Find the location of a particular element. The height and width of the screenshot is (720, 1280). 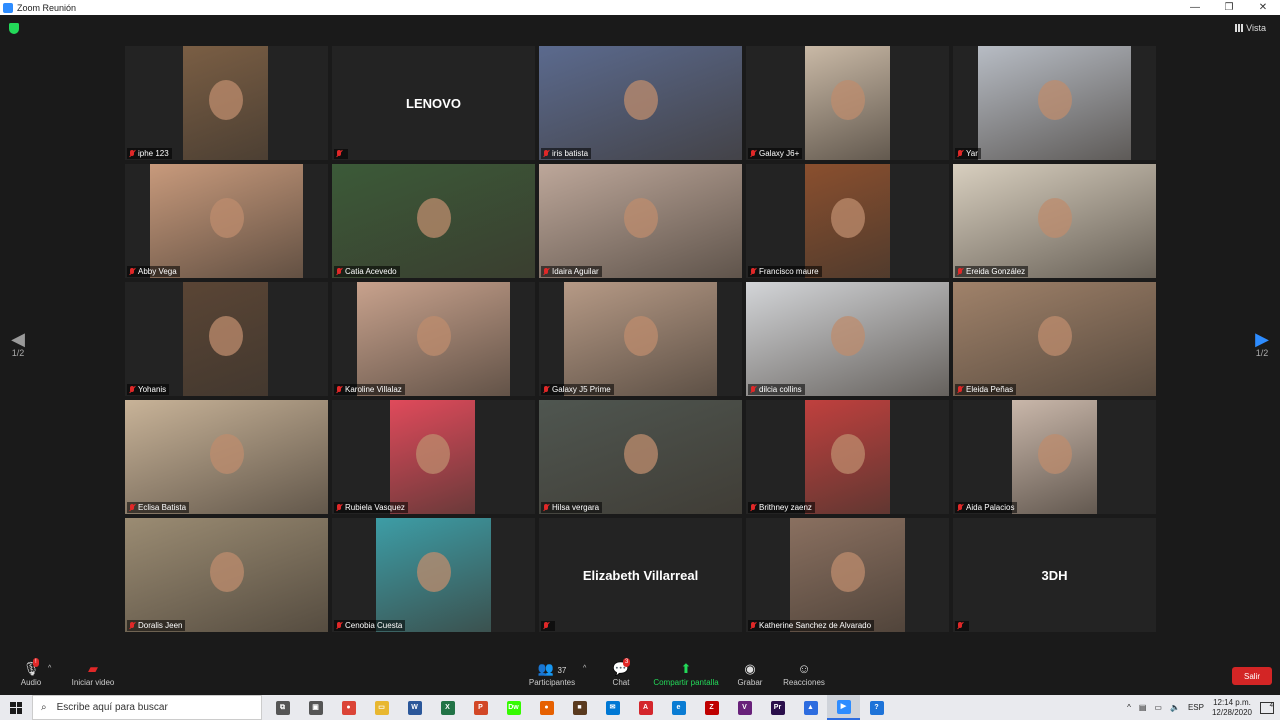

participant-tile: Katherine Sanchez de Alvarado is located at coordinates (847, 575).